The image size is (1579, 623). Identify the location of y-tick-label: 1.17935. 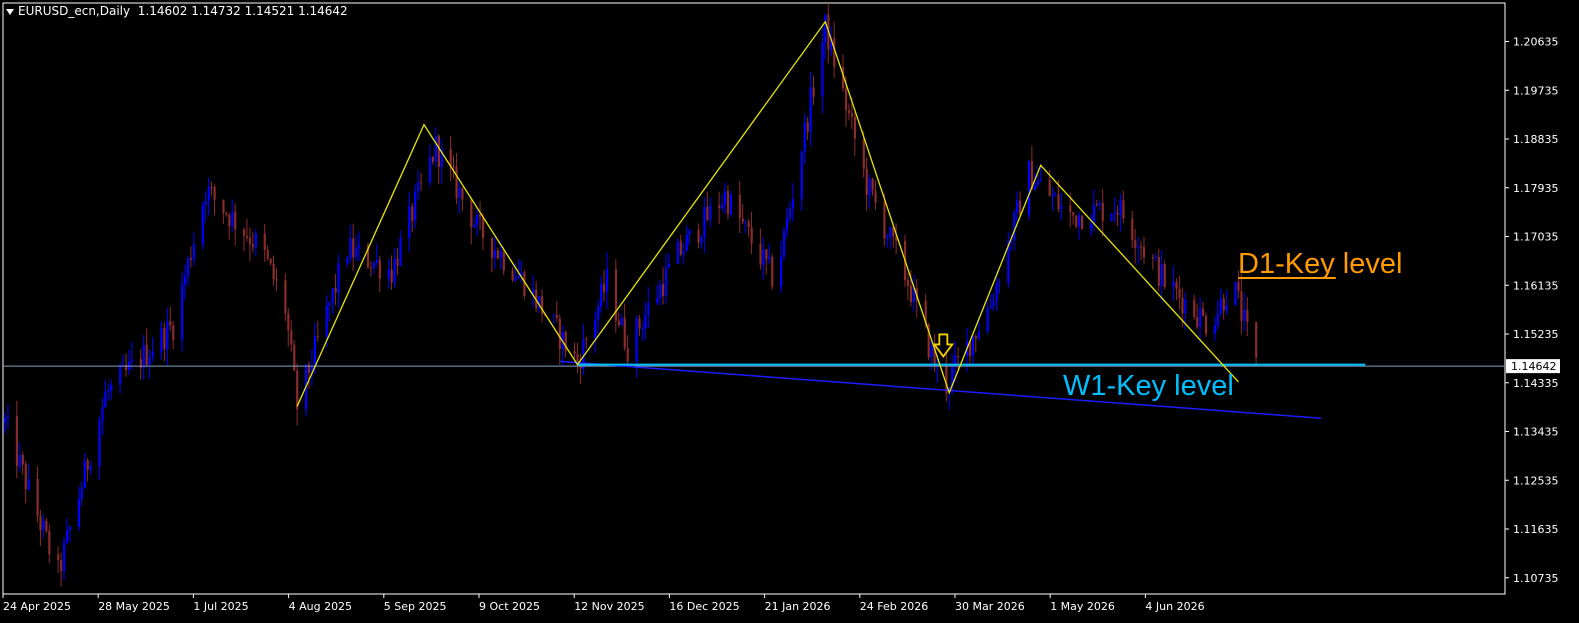
(1536, 188).